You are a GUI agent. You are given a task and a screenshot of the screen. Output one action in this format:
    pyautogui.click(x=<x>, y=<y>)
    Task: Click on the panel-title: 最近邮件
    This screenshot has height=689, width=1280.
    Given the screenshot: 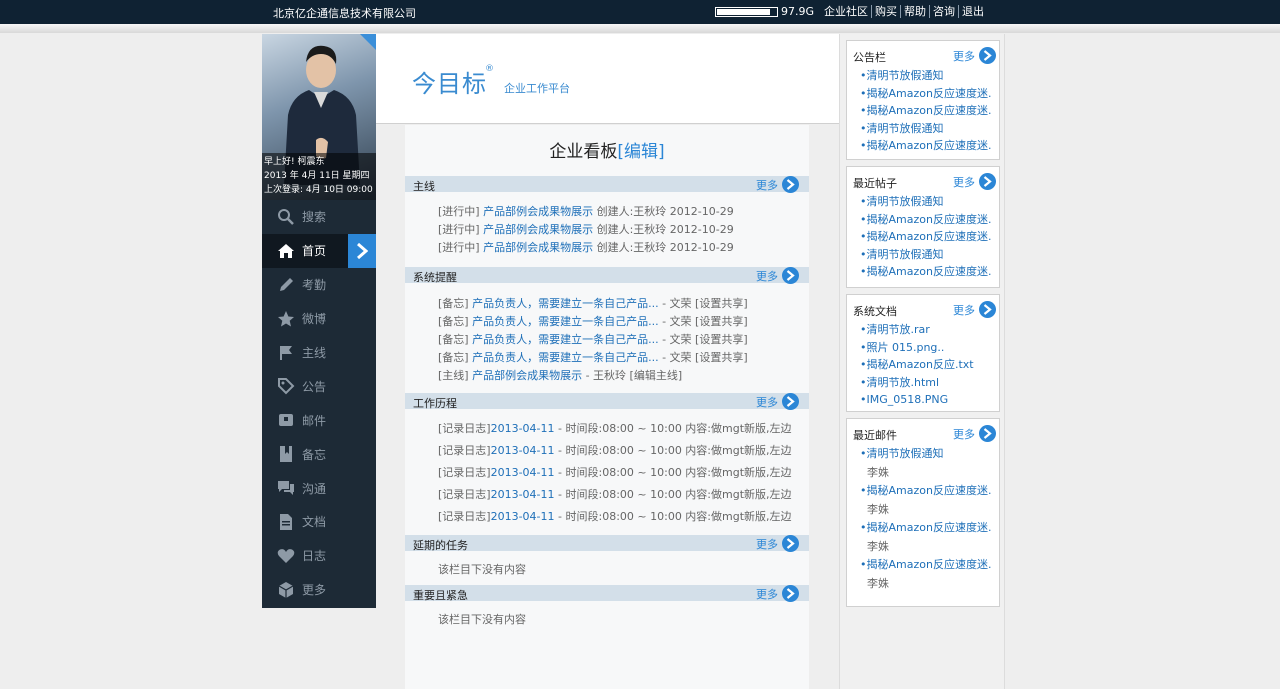 What is the action you would take?
    pyautogui.click(x=875, y=435)
    